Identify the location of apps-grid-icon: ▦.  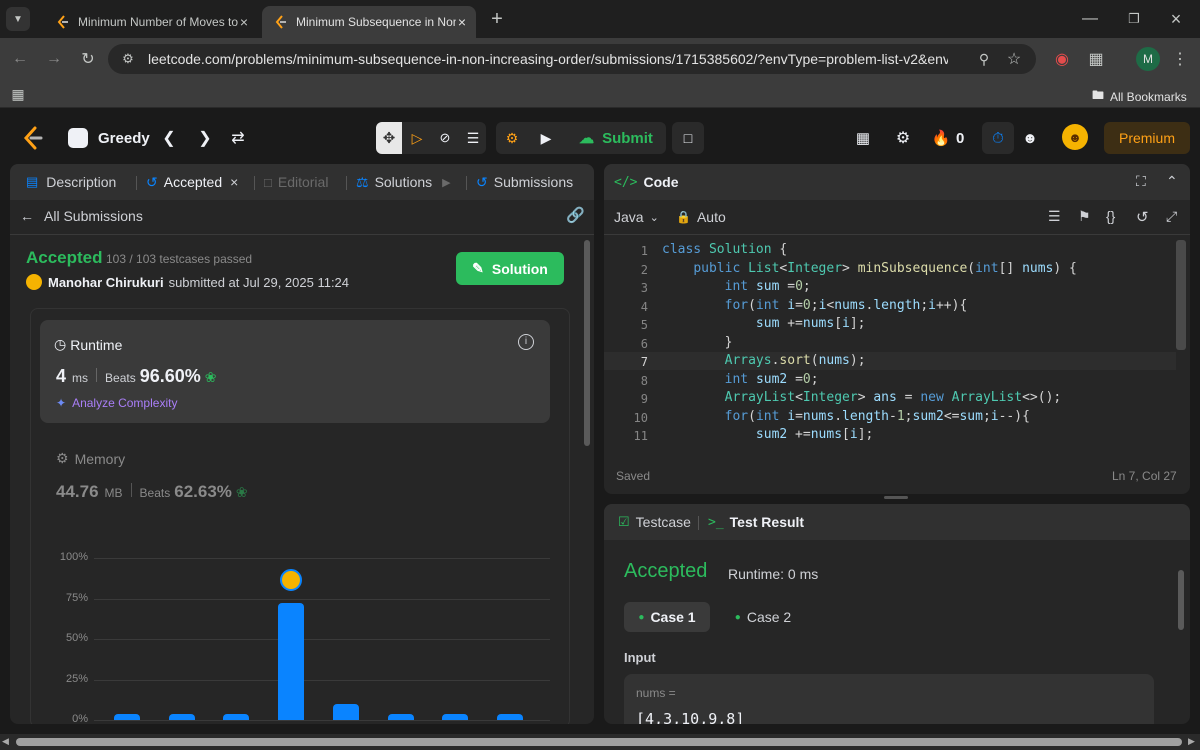
(18, 94).